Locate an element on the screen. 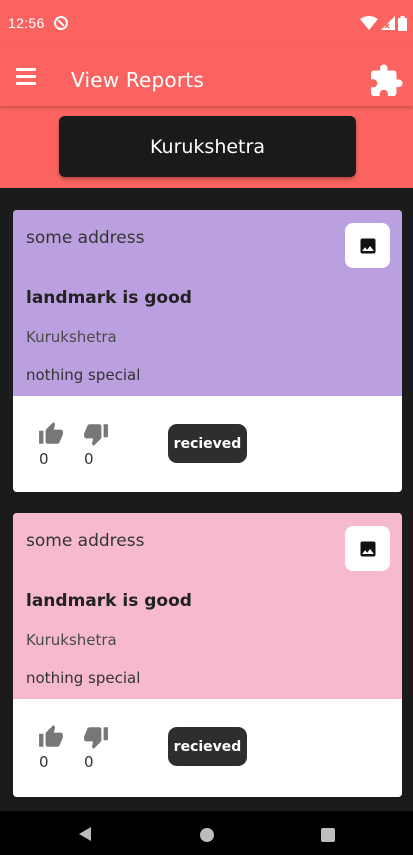  wifi-icon is located at coordinates (369, 23).